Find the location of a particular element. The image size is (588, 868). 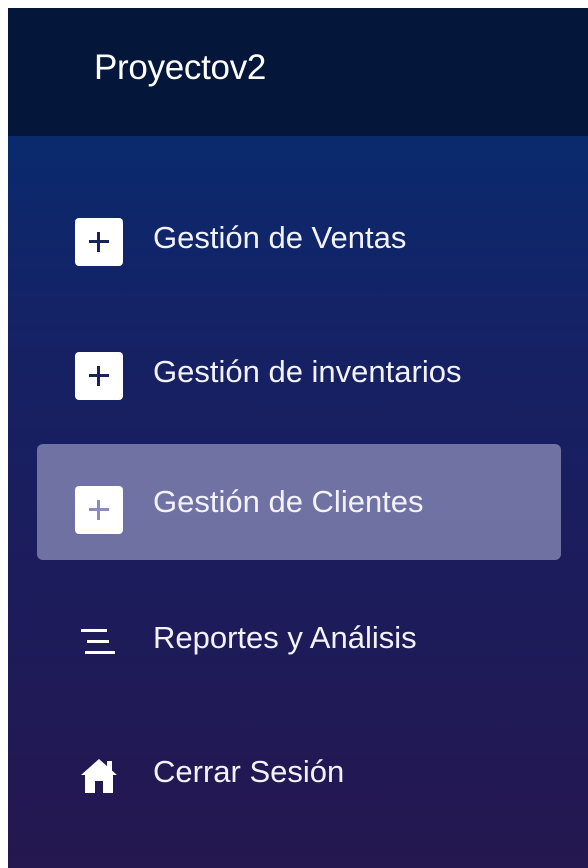

home-icon is located at coordinates (99, 776).